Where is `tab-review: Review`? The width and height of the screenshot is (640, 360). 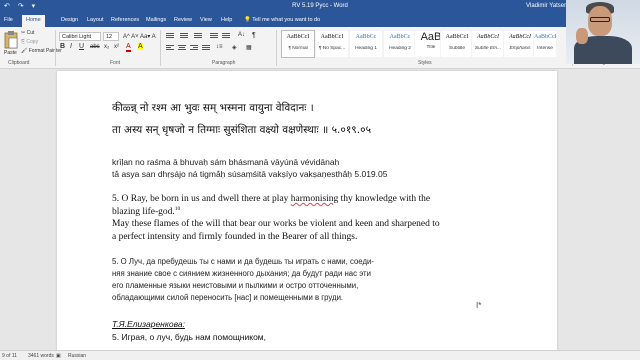
tab-review: Review is located at coordinates (183, 20).